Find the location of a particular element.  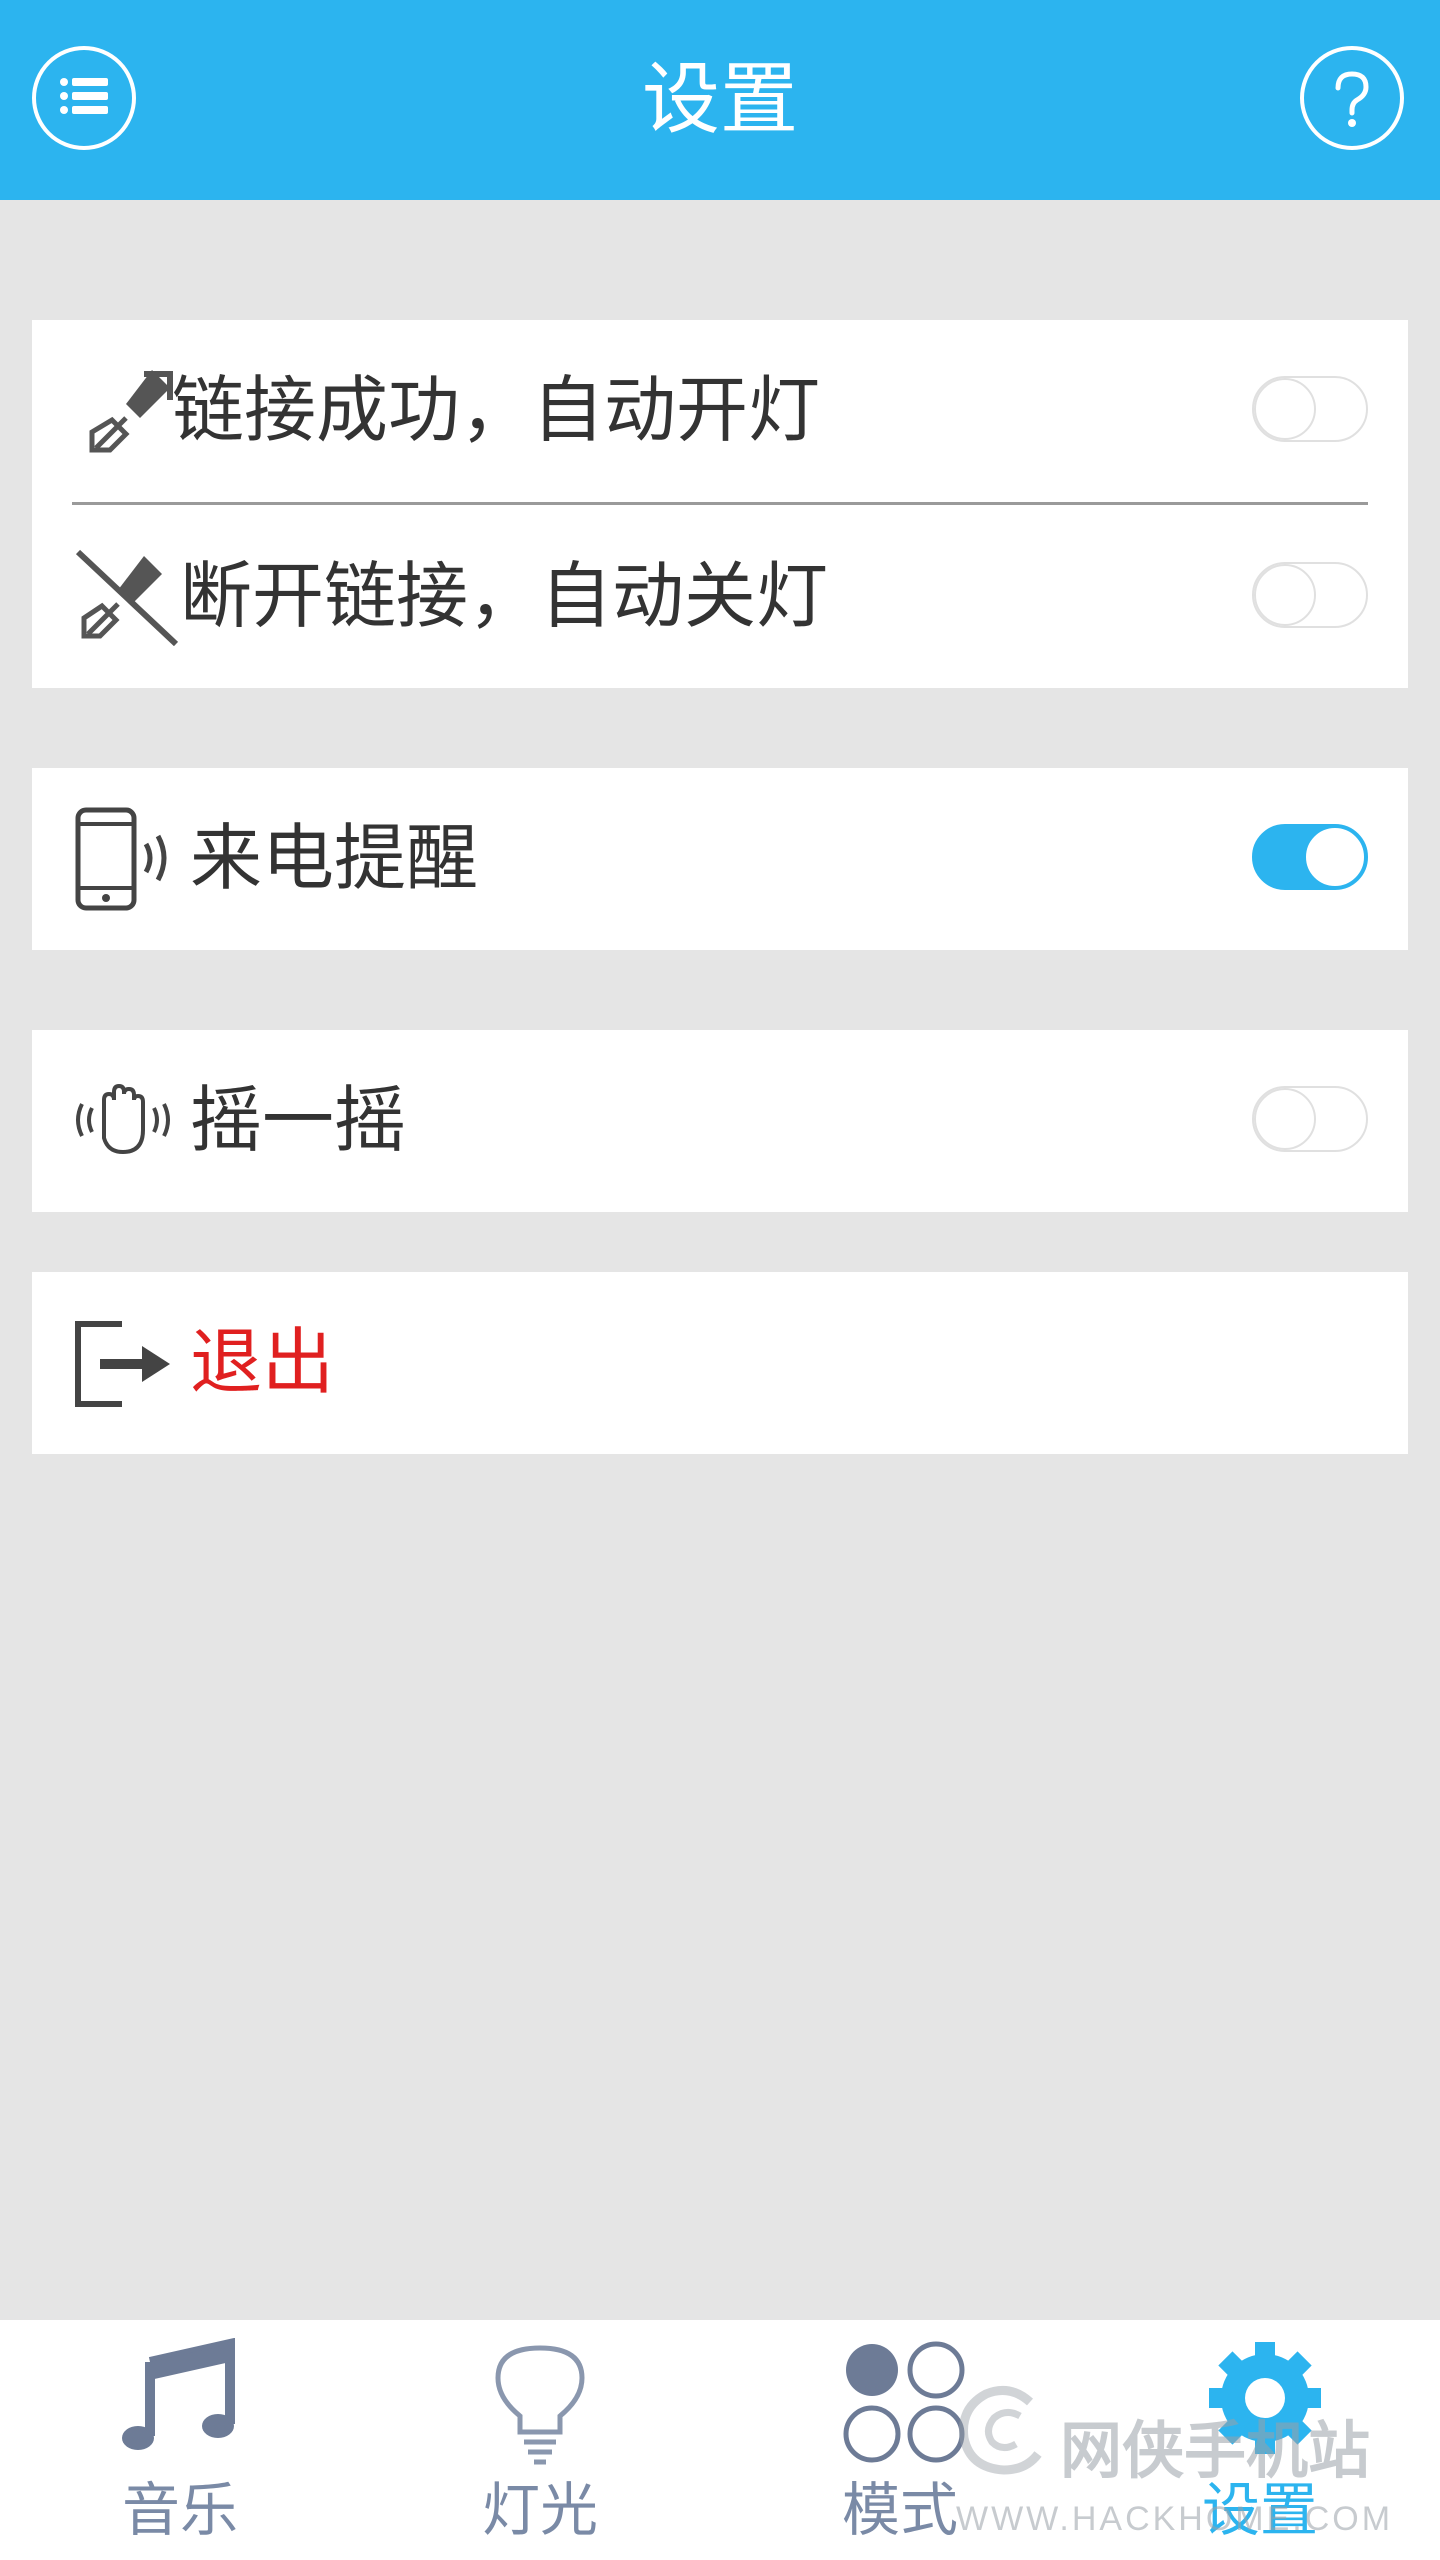

shake-toggle is located at coordinates (1310, 1119).